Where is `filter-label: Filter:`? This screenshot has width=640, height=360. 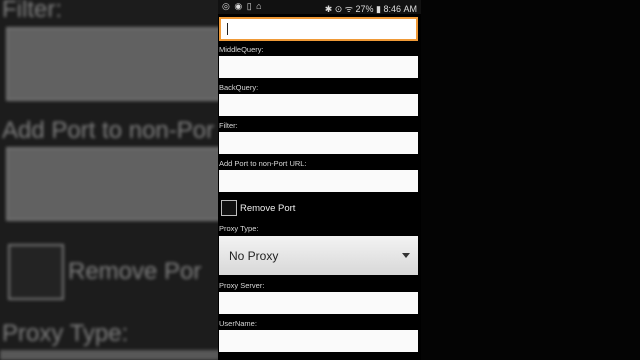
filter-label: Filter: is located at coordinates (228, 125).